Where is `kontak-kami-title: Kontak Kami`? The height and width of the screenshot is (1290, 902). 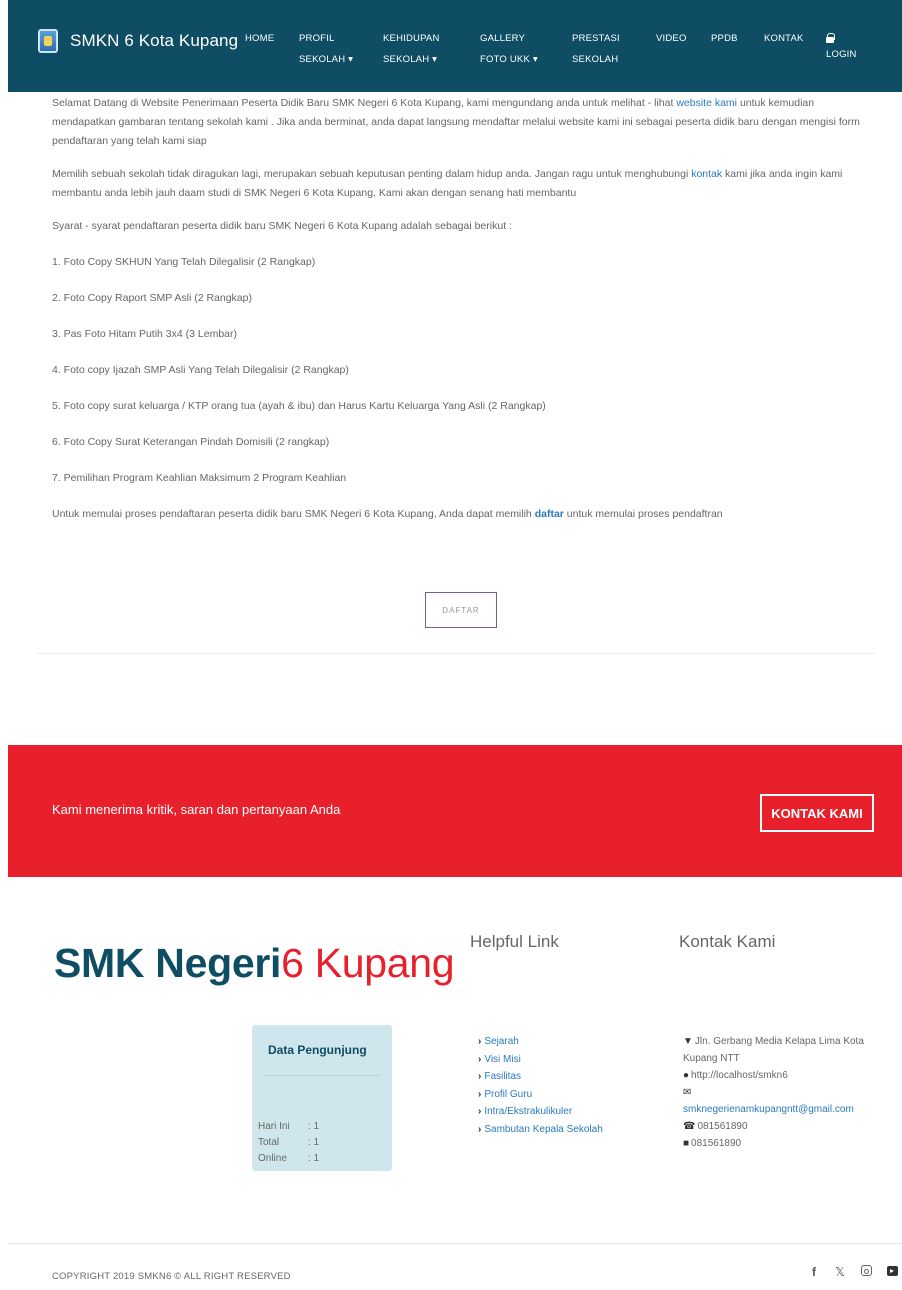 kontak-kami-title: Kontak Kami is located at coordinates (727, 941).